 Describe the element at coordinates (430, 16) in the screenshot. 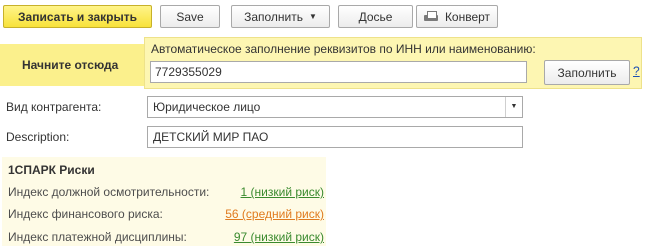

I see `printer-icon` at that location.